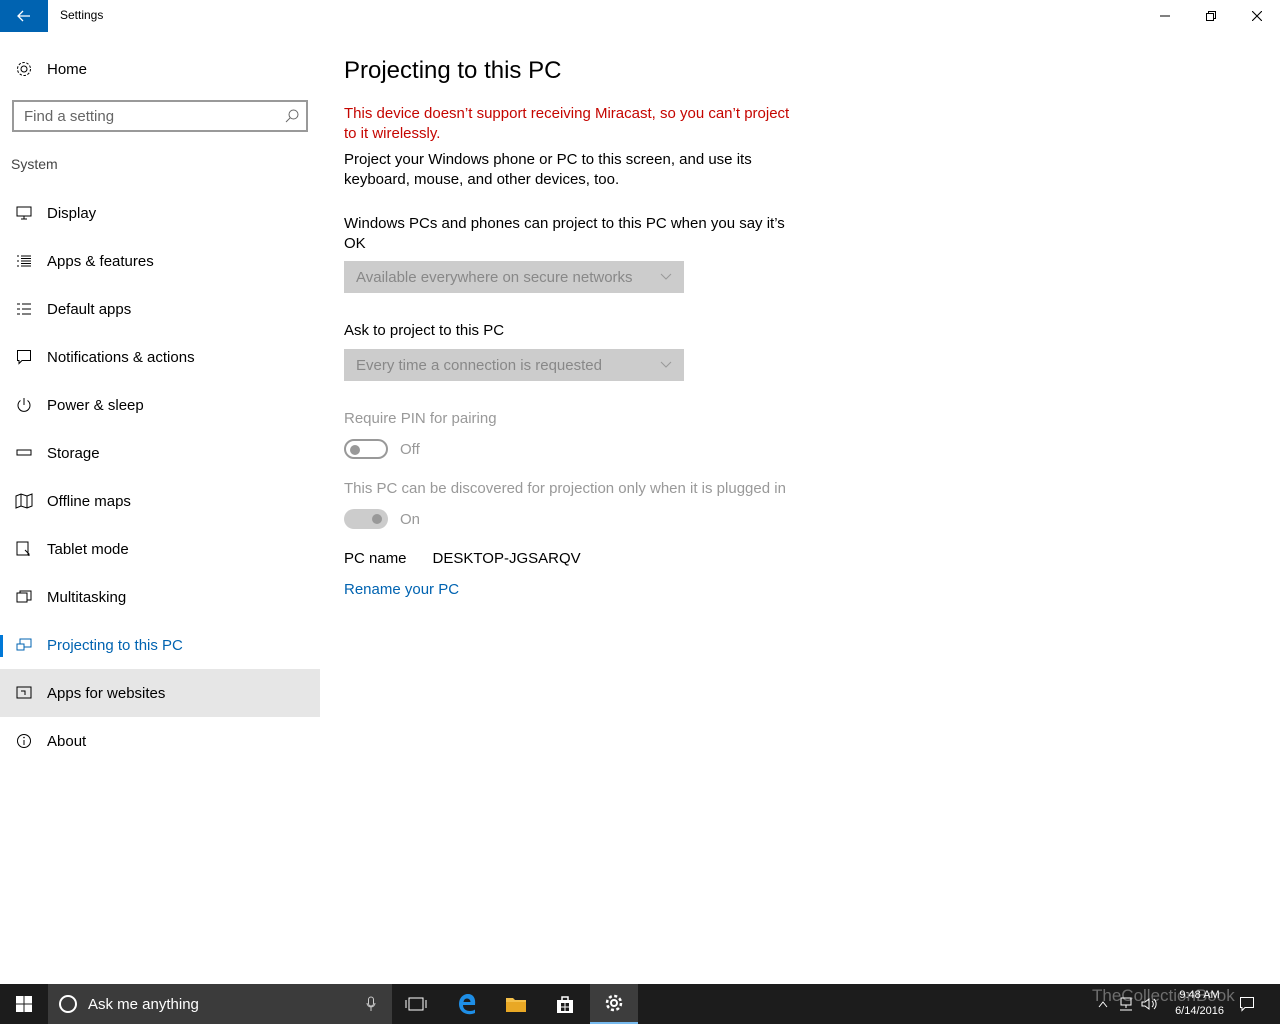 The width and height of the screenshot is (1280, 1024). What do you see at coordinates (160, 549) in the screenshot?
I see `sidebar-item-tablet-mode: Tablet mode` at bounding box center [160, 549].